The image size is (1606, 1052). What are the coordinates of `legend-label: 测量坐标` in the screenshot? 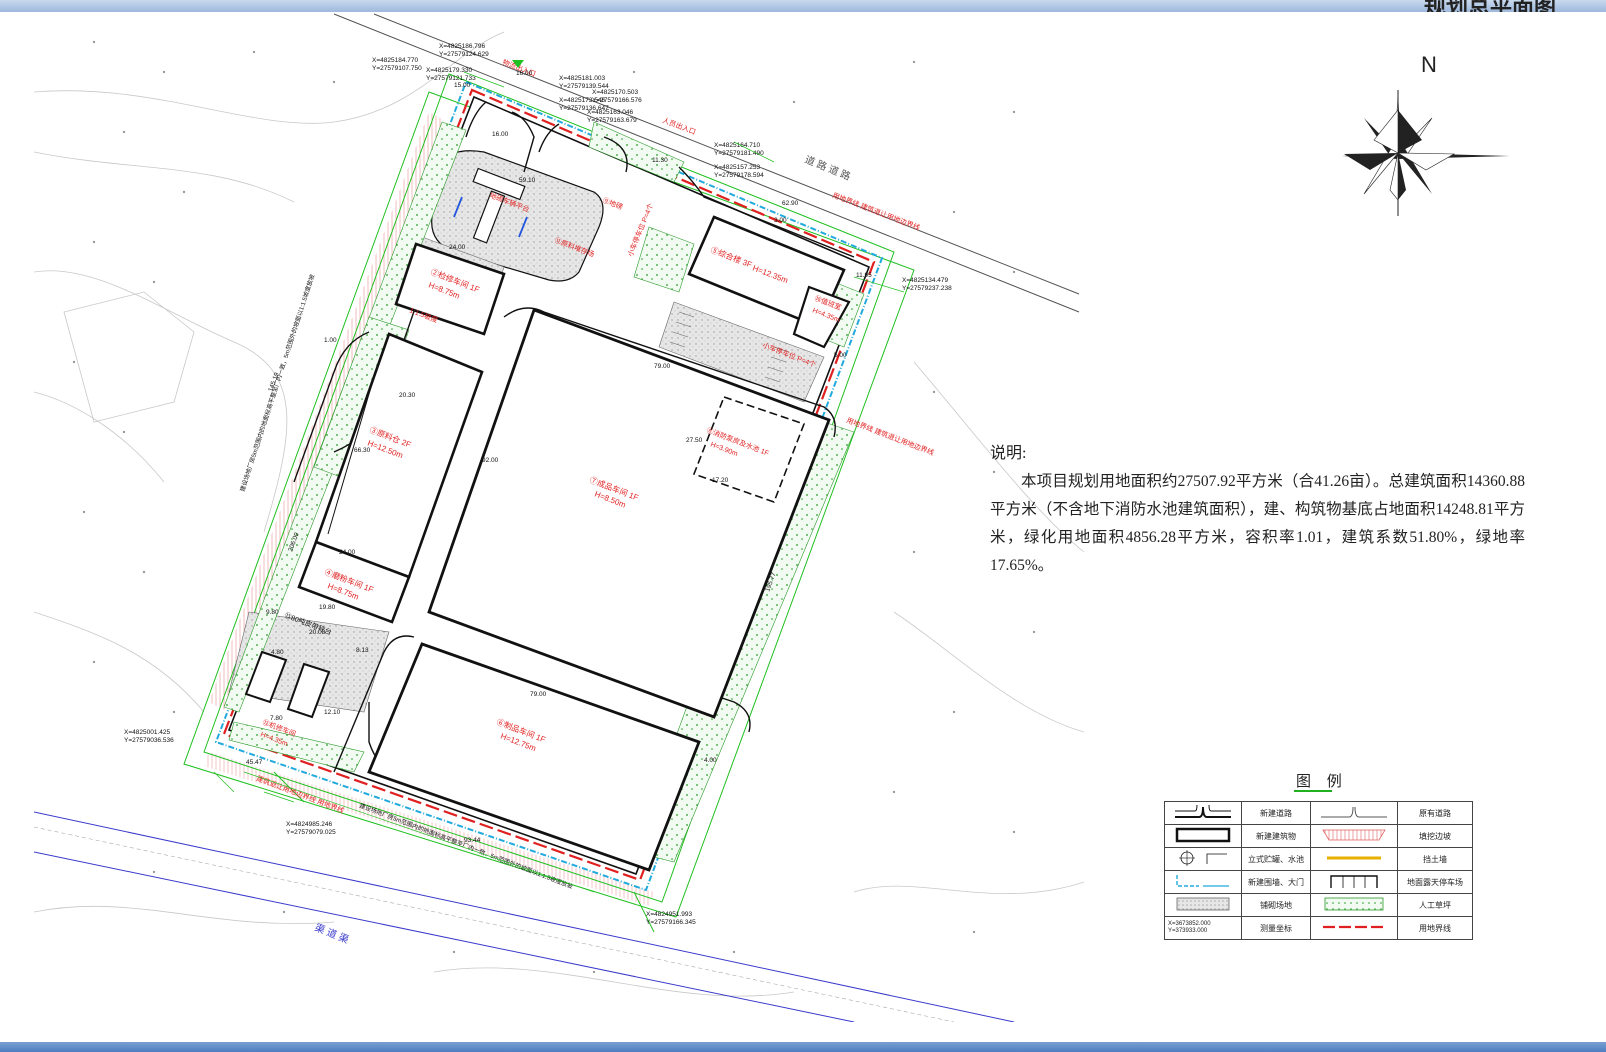 It's located at (1276, 928).